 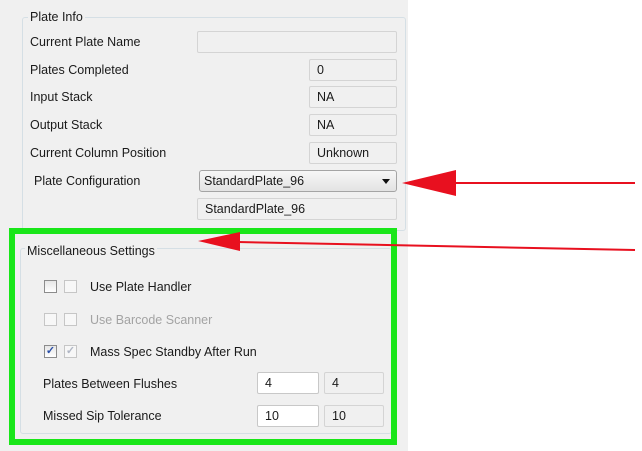 I want to click on plates-completed-field: 0, so click(x=353, y=70).